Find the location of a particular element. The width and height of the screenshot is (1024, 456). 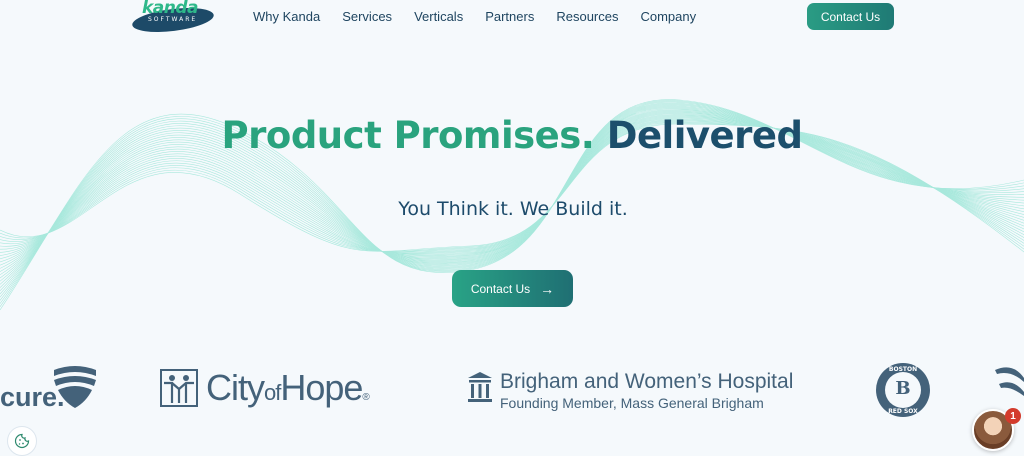

brigham-name: Brigham and Women’s Hospital is located at coordinates (647, 381).